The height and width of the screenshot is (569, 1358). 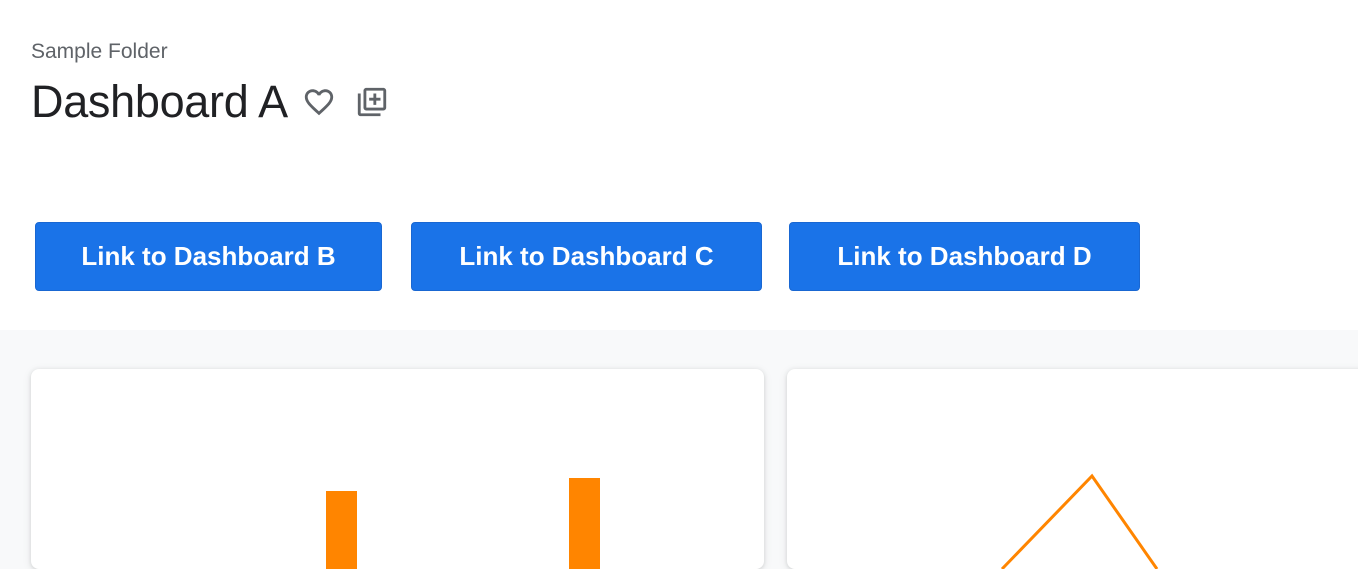 I want to click on duplicate-dashboard-icon, so click(x=372, y=102).